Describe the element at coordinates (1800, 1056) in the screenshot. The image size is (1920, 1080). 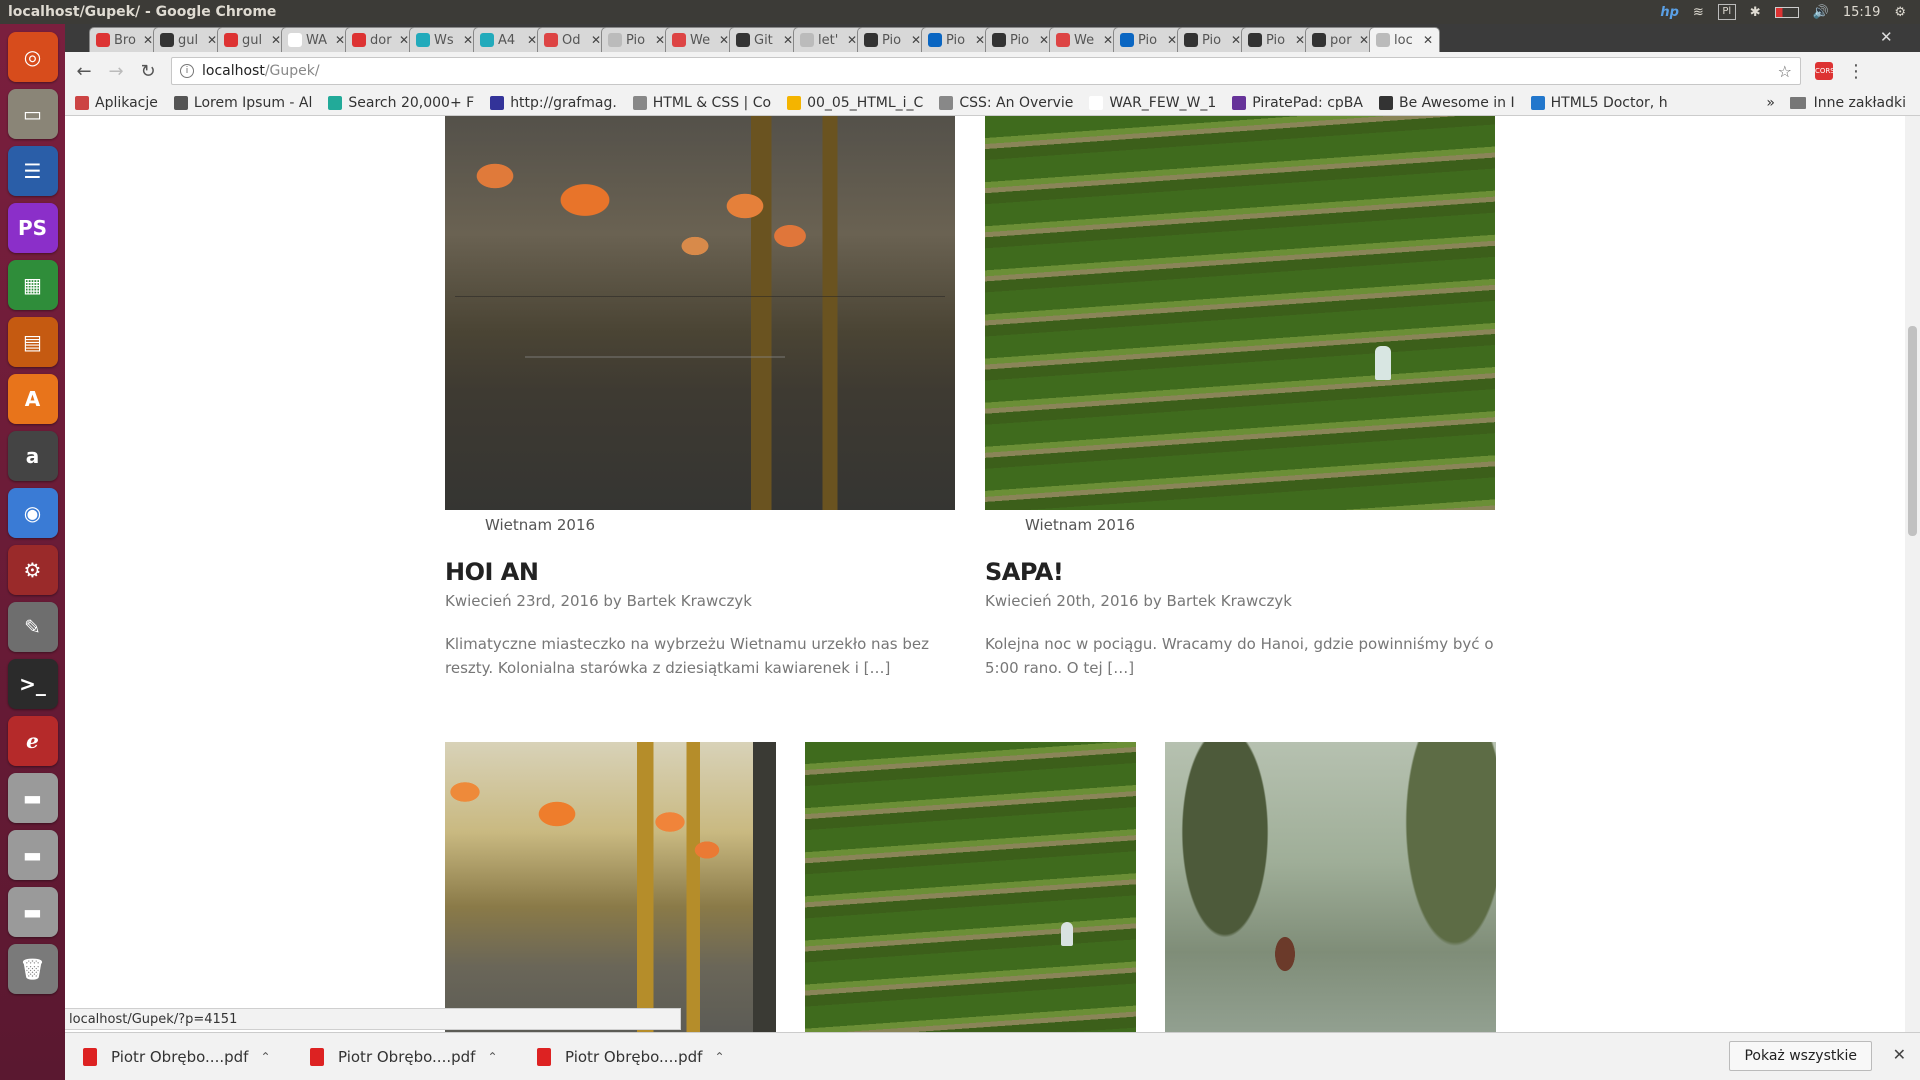
I see `show-all-downloads-button: Pokaż wszystkie` at that location.